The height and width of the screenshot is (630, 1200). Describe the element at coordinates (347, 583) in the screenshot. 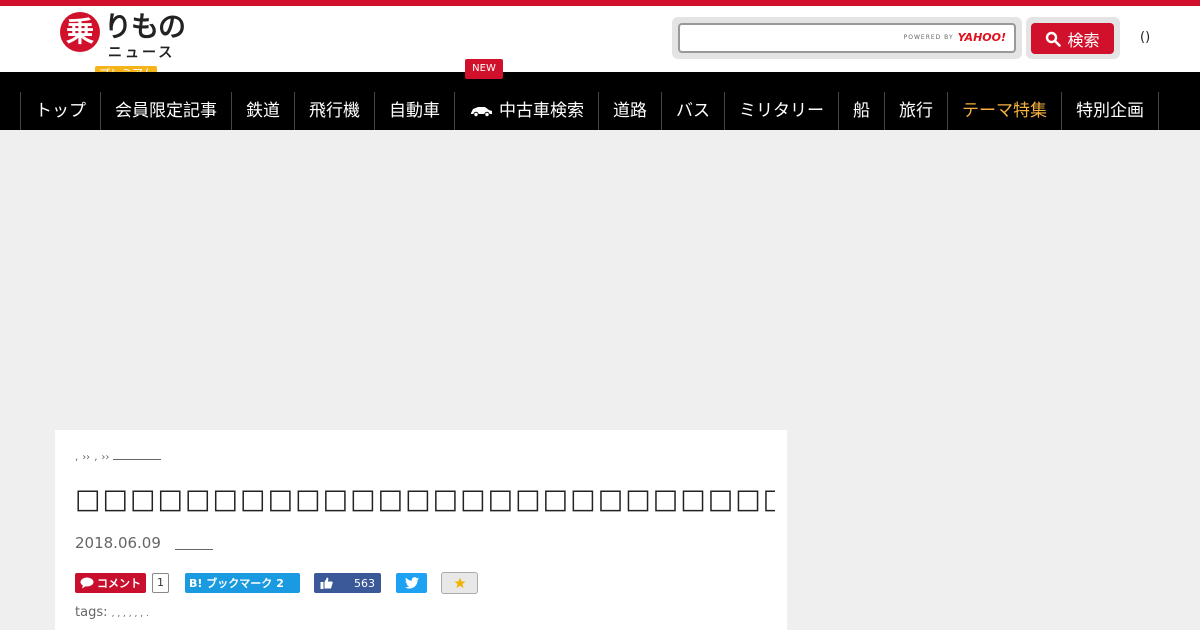

I see `facebook-like-button: 563` at that location.